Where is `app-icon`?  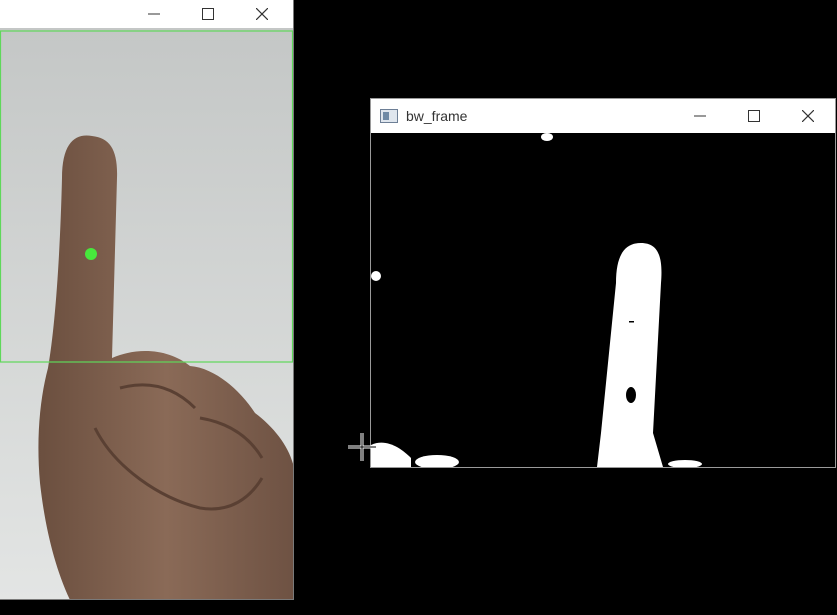
app-icon is located at coordinates (389, 116).